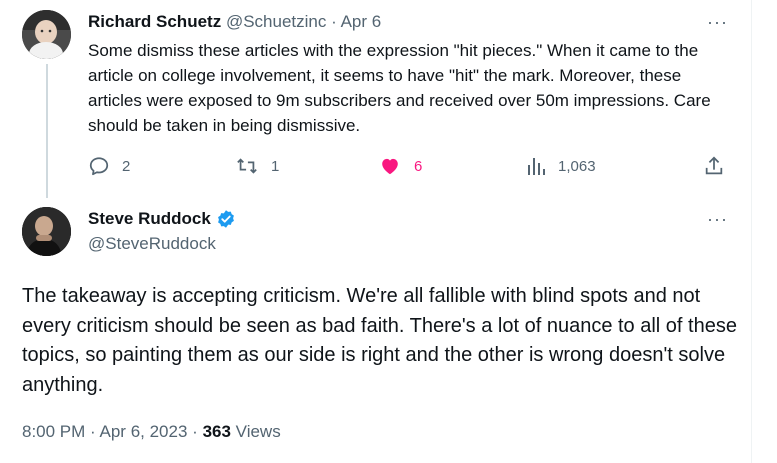 The image size is (777, 463). Describe the element at coordinates (400, 166) in the screenshot. I see `like-button: 6` at that location.